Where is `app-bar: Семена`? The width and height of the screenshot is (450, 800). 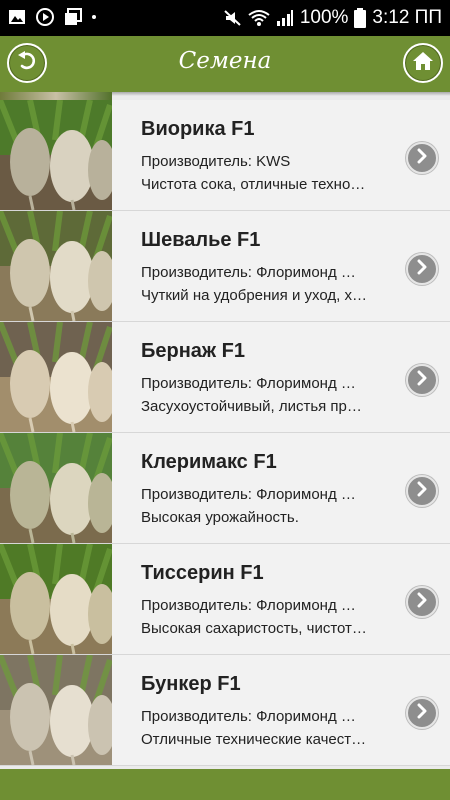 app-bar: Семена is located at coordinates (225, 66).